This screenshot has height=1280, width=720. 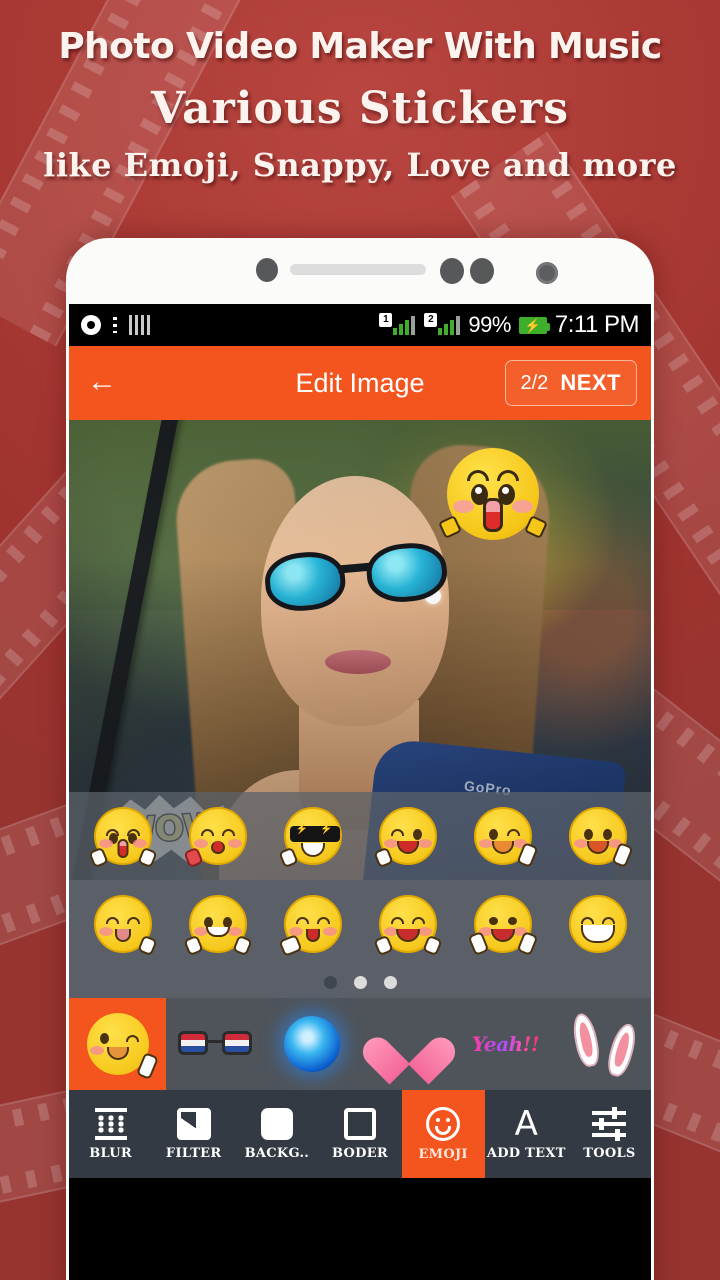 I want to click on promo-headline-primary: Photo Video Maker With Music, so click(x=360, y=46).